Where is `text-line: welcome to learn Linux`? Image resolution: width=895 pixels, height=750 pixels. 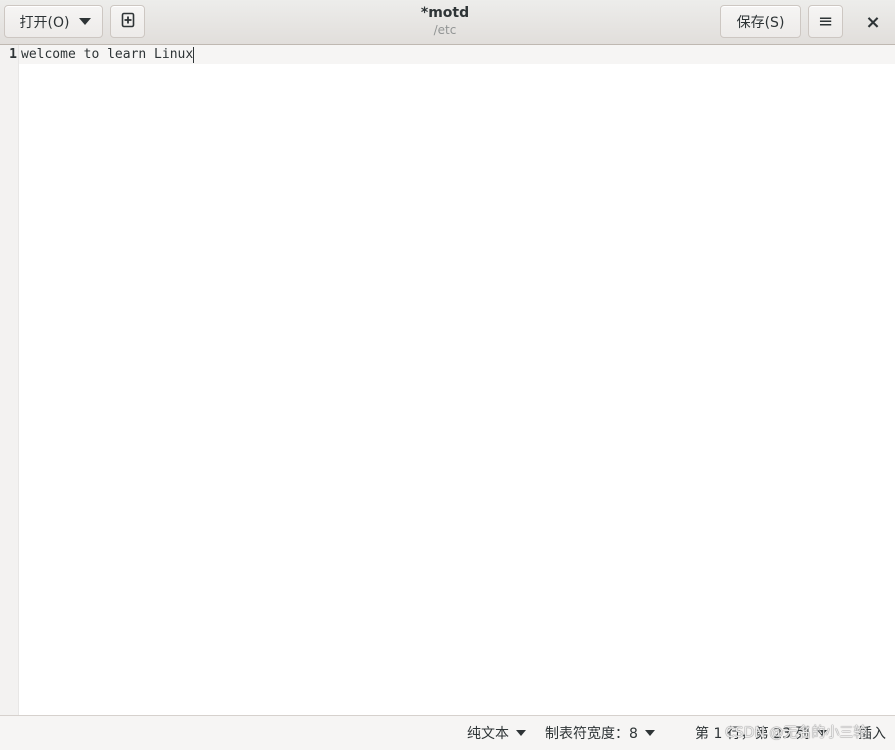
text-line: welcome to learn Linux is located at coordinates (107, 54).